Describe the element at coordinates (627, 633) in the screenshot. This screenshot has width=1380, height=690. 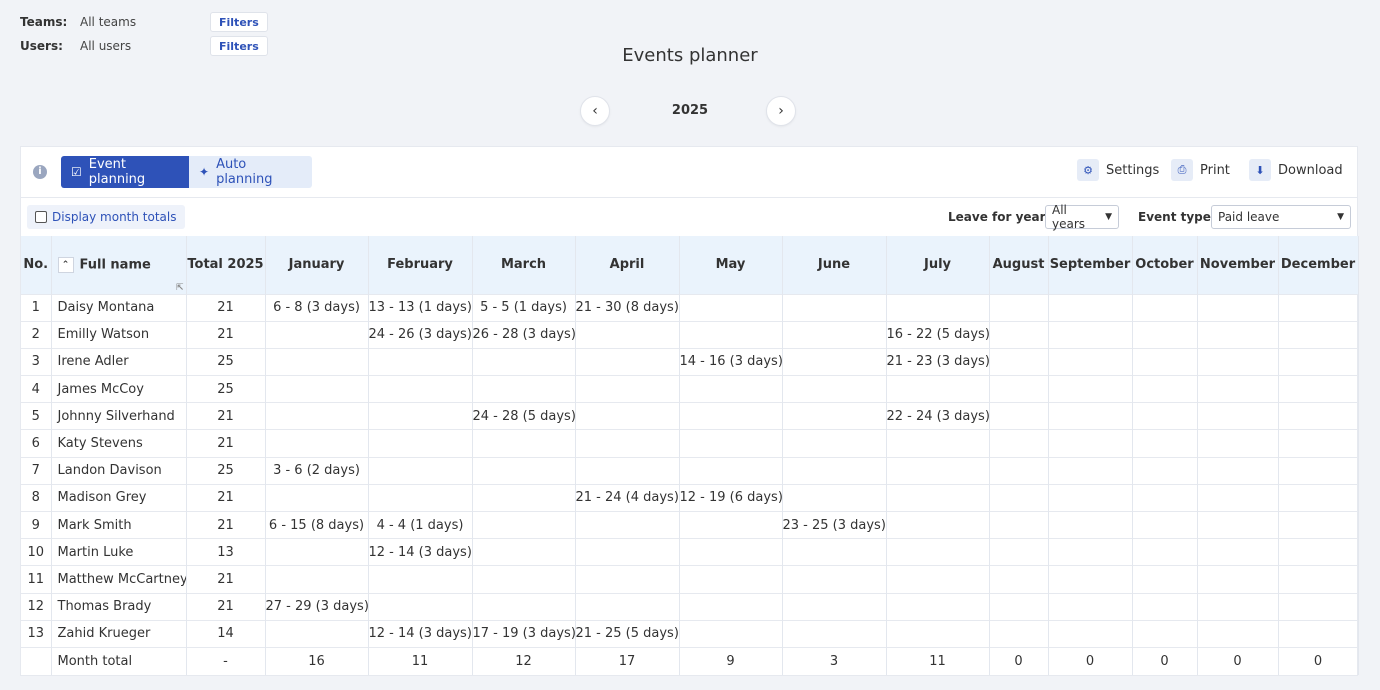
I see `leave-cell: 21 - 25 (5 days)` at that location.